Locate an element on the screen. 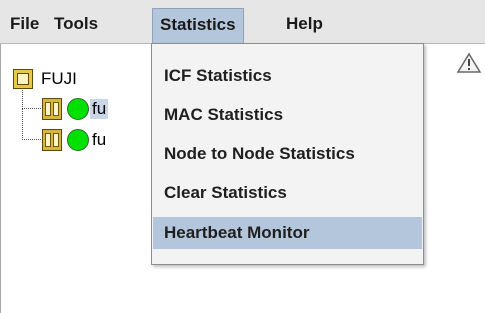 This screenshot has width=485, height=313. menu-item-node-to-node-statistics: Node to Node Statistics is located at coordinates (287, 154).